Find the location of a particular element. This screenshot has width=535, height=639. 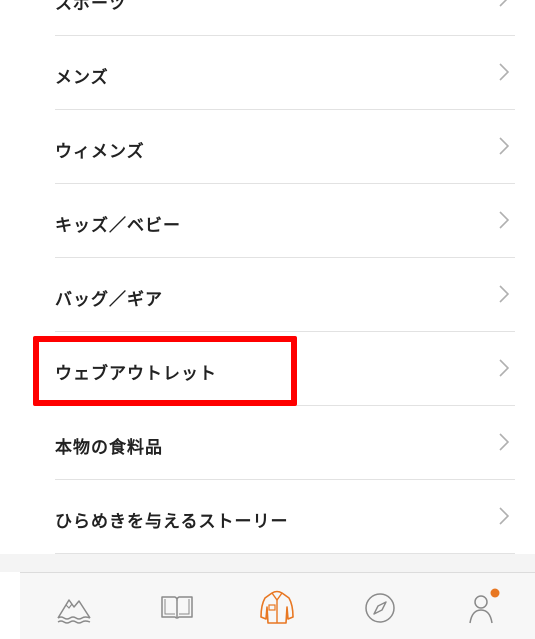

bottom-tab-bar is located at coordinates (277, 605).